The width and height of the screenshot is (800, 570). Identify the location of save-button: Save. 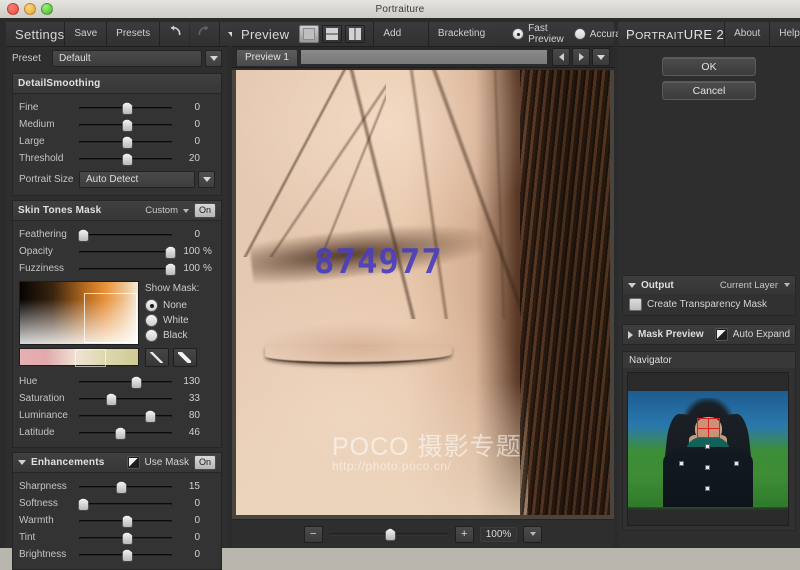
(85, 34).